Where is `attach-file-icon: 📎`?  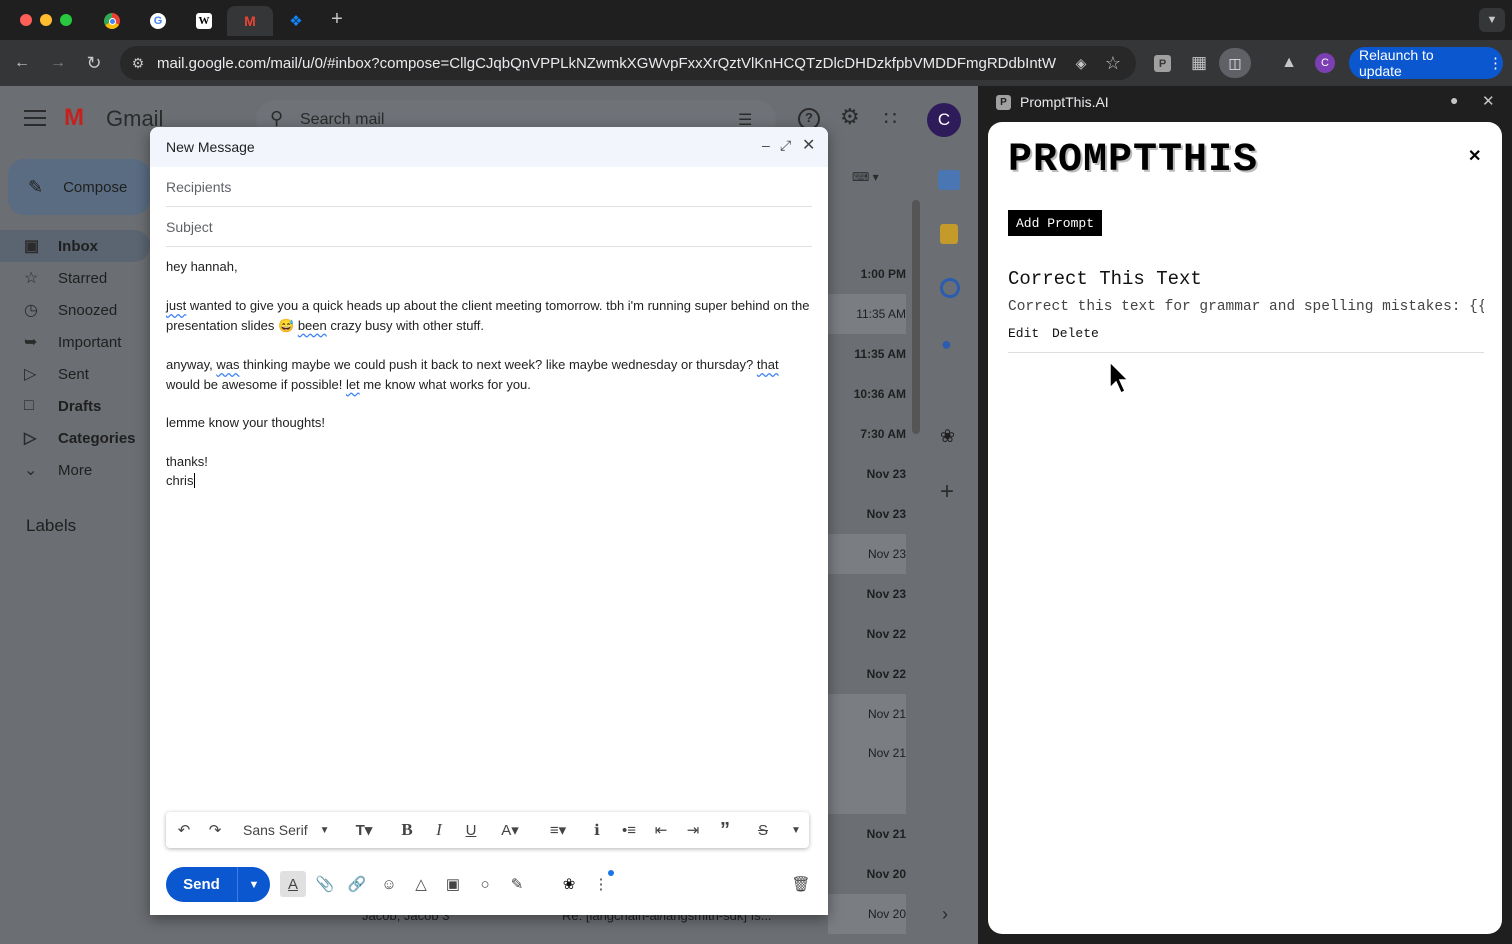
attach-file-icon: 📎 is located at coordinates (325, 884).